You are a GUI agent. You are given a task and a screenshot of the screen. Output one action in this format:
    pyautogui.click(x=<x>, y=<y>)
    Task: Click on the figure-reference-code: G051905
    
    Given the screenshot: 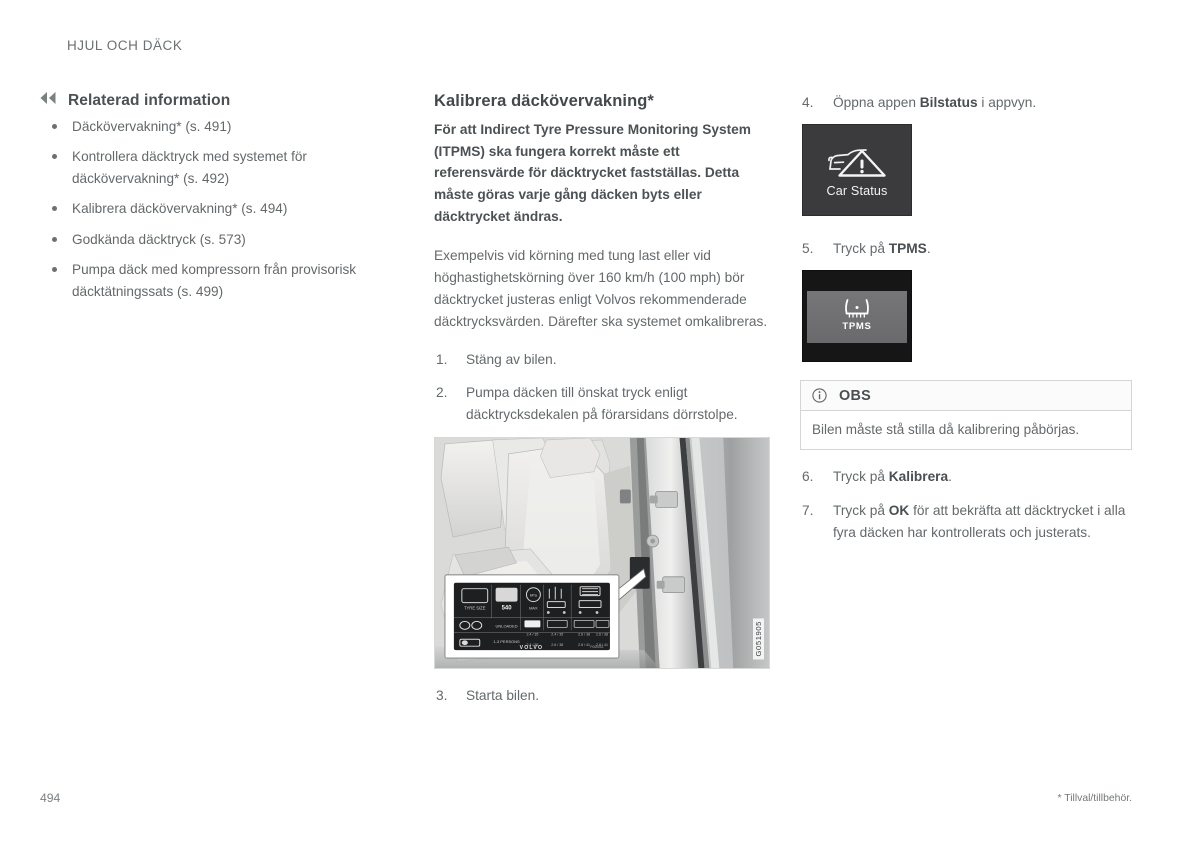 What is the action you would take?
    pyautogui.click(x=758, y=639)
    